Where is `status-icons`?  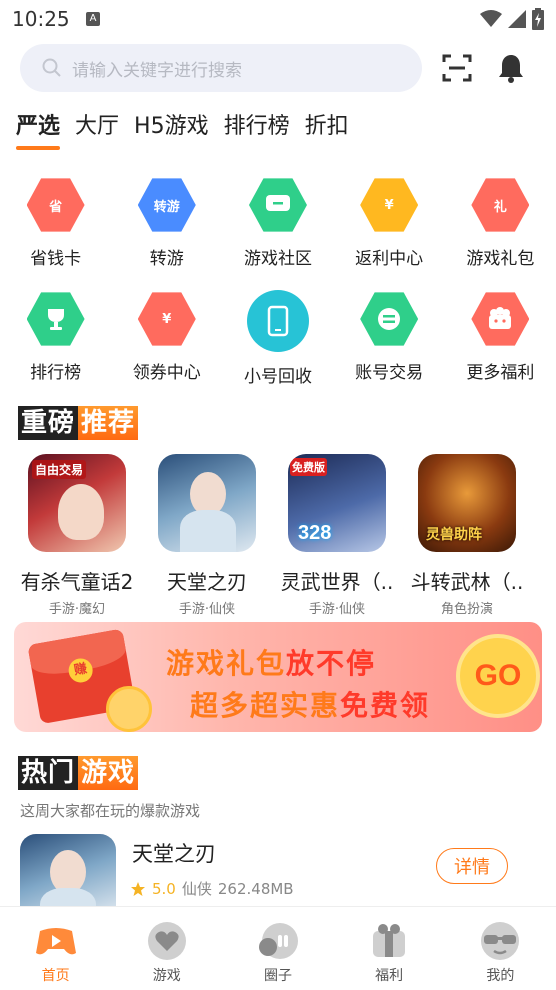
status-icons is located at coordinates (512, 19).